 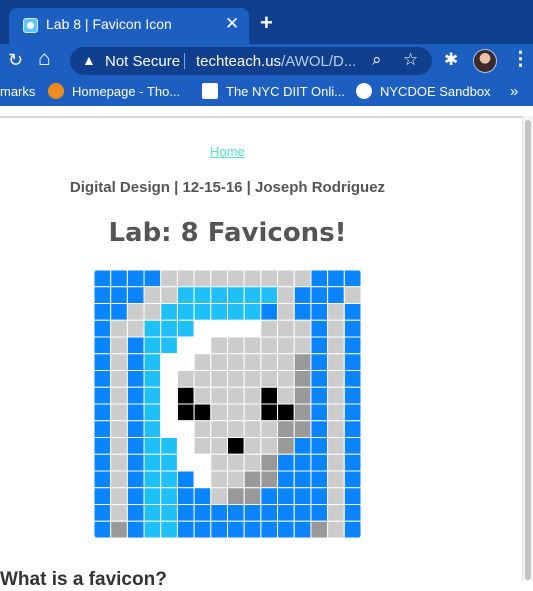 I want to click on scrollbar-thumb, so click(x=528, y=350).